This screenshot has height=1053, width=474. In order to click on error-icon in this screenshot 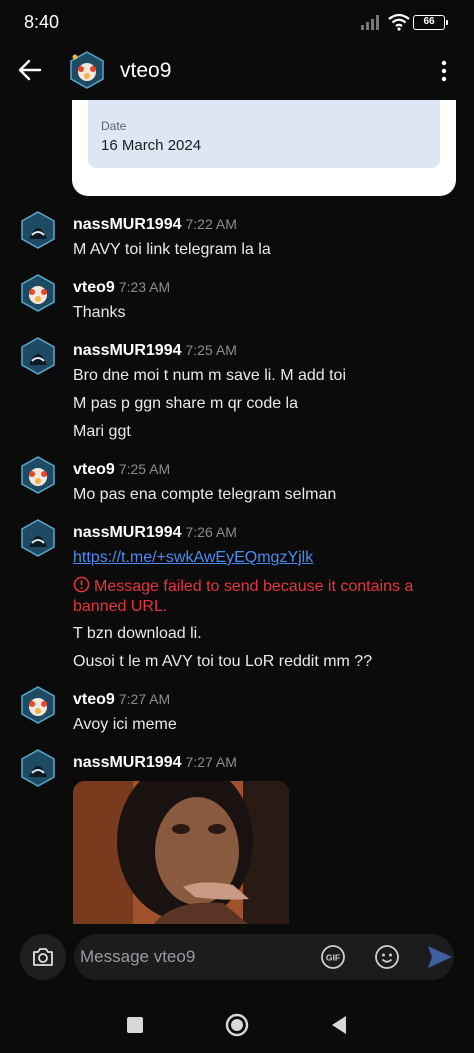, I will do `click(81, 584)`.